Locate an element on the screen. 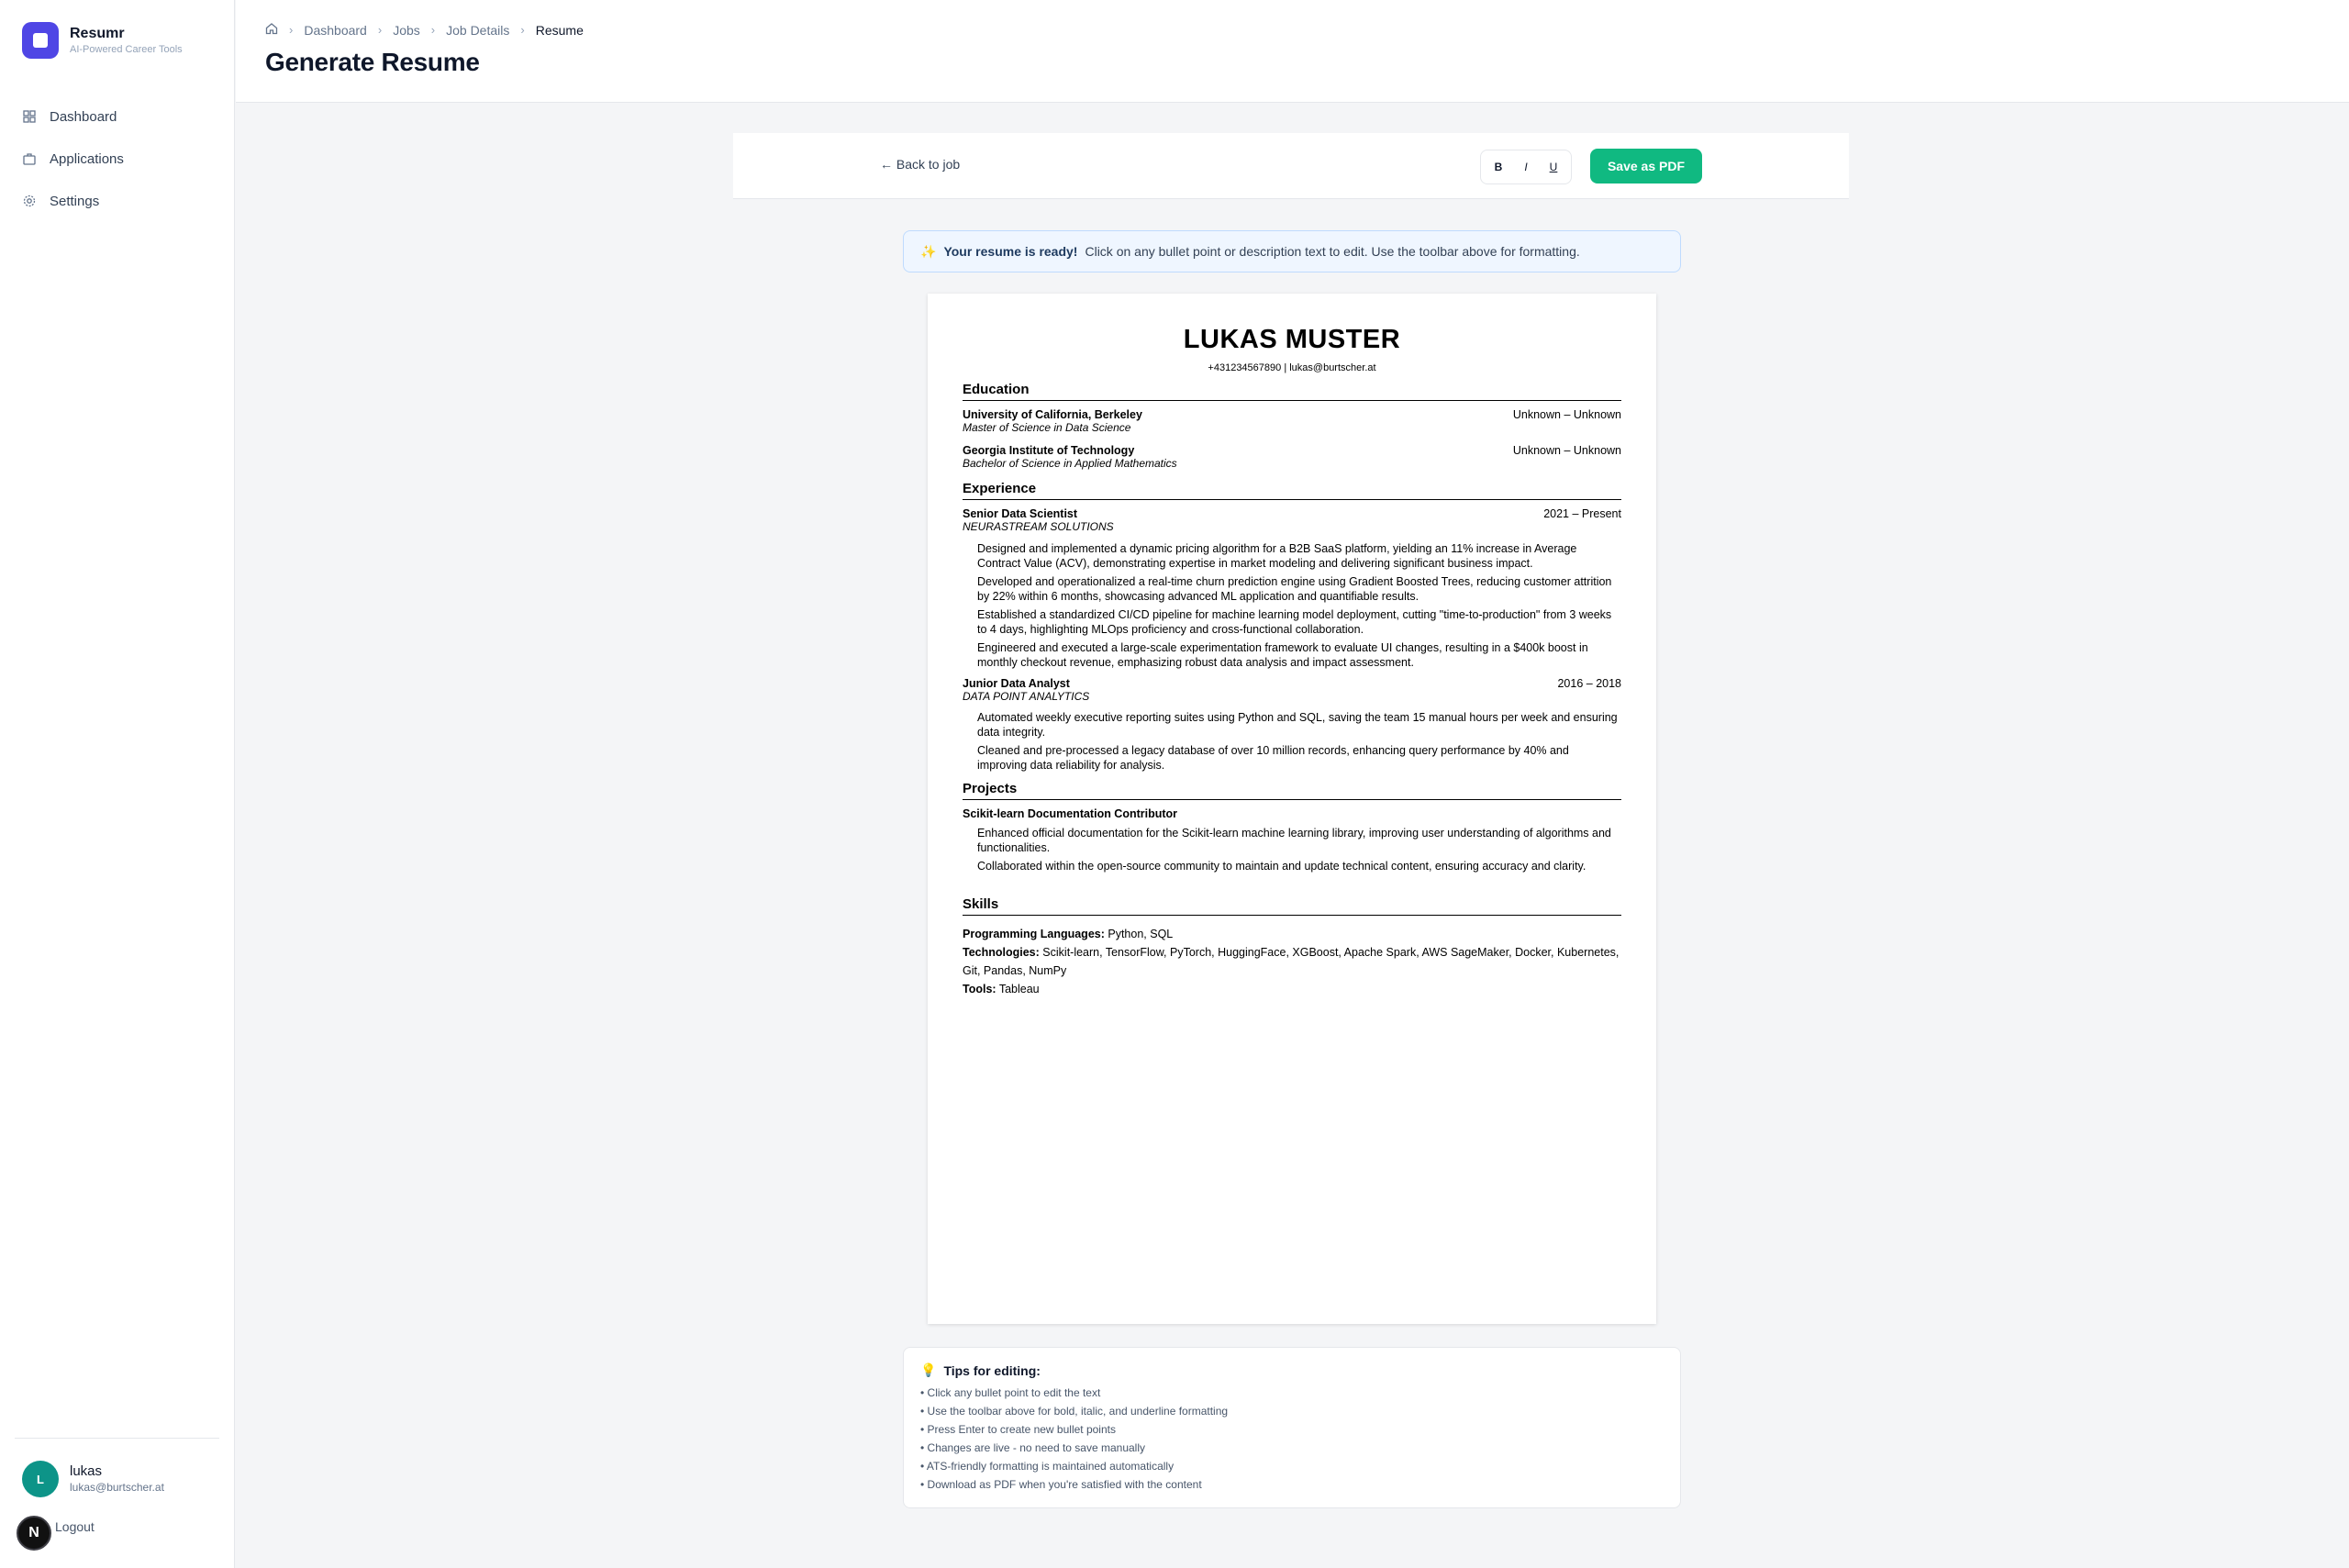 The image size is (2349, 1568). project-title: Scikit-learn Documentation Contributor is located at coordinates (1070, 813).